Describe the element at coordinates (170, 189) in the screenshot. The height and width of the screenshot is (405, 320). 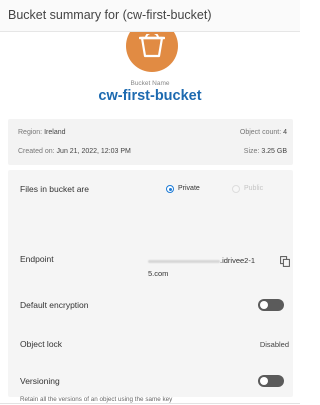
I see `private-radio` at that location.